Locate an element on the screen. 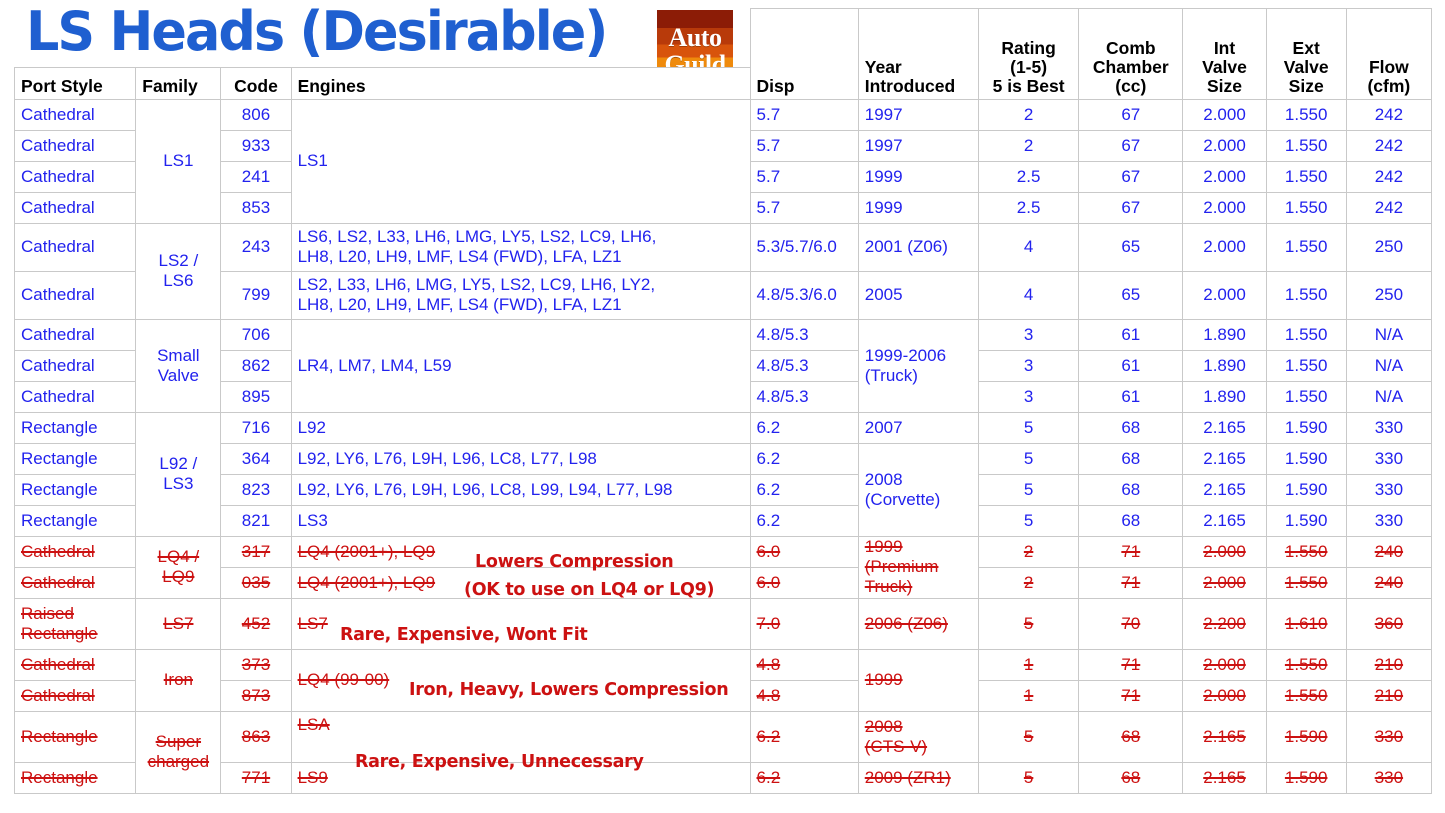 The height and width of the screenshot is (813, 1445). spacer-code is located at coordinates (256, 38).